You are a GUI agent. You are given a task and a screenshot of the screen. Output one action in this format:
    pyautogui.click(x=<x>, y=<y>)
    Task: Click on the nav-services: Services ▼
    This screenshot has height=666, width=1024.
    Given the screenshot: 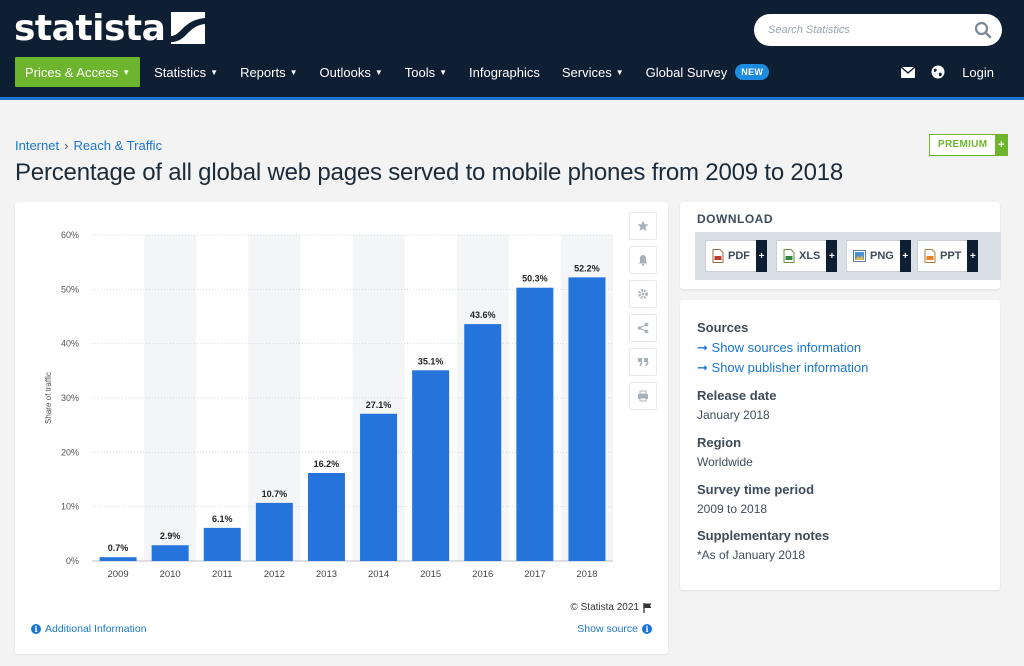 What is the action you would take?
    pyautogui.click(x=593, y=72)
    